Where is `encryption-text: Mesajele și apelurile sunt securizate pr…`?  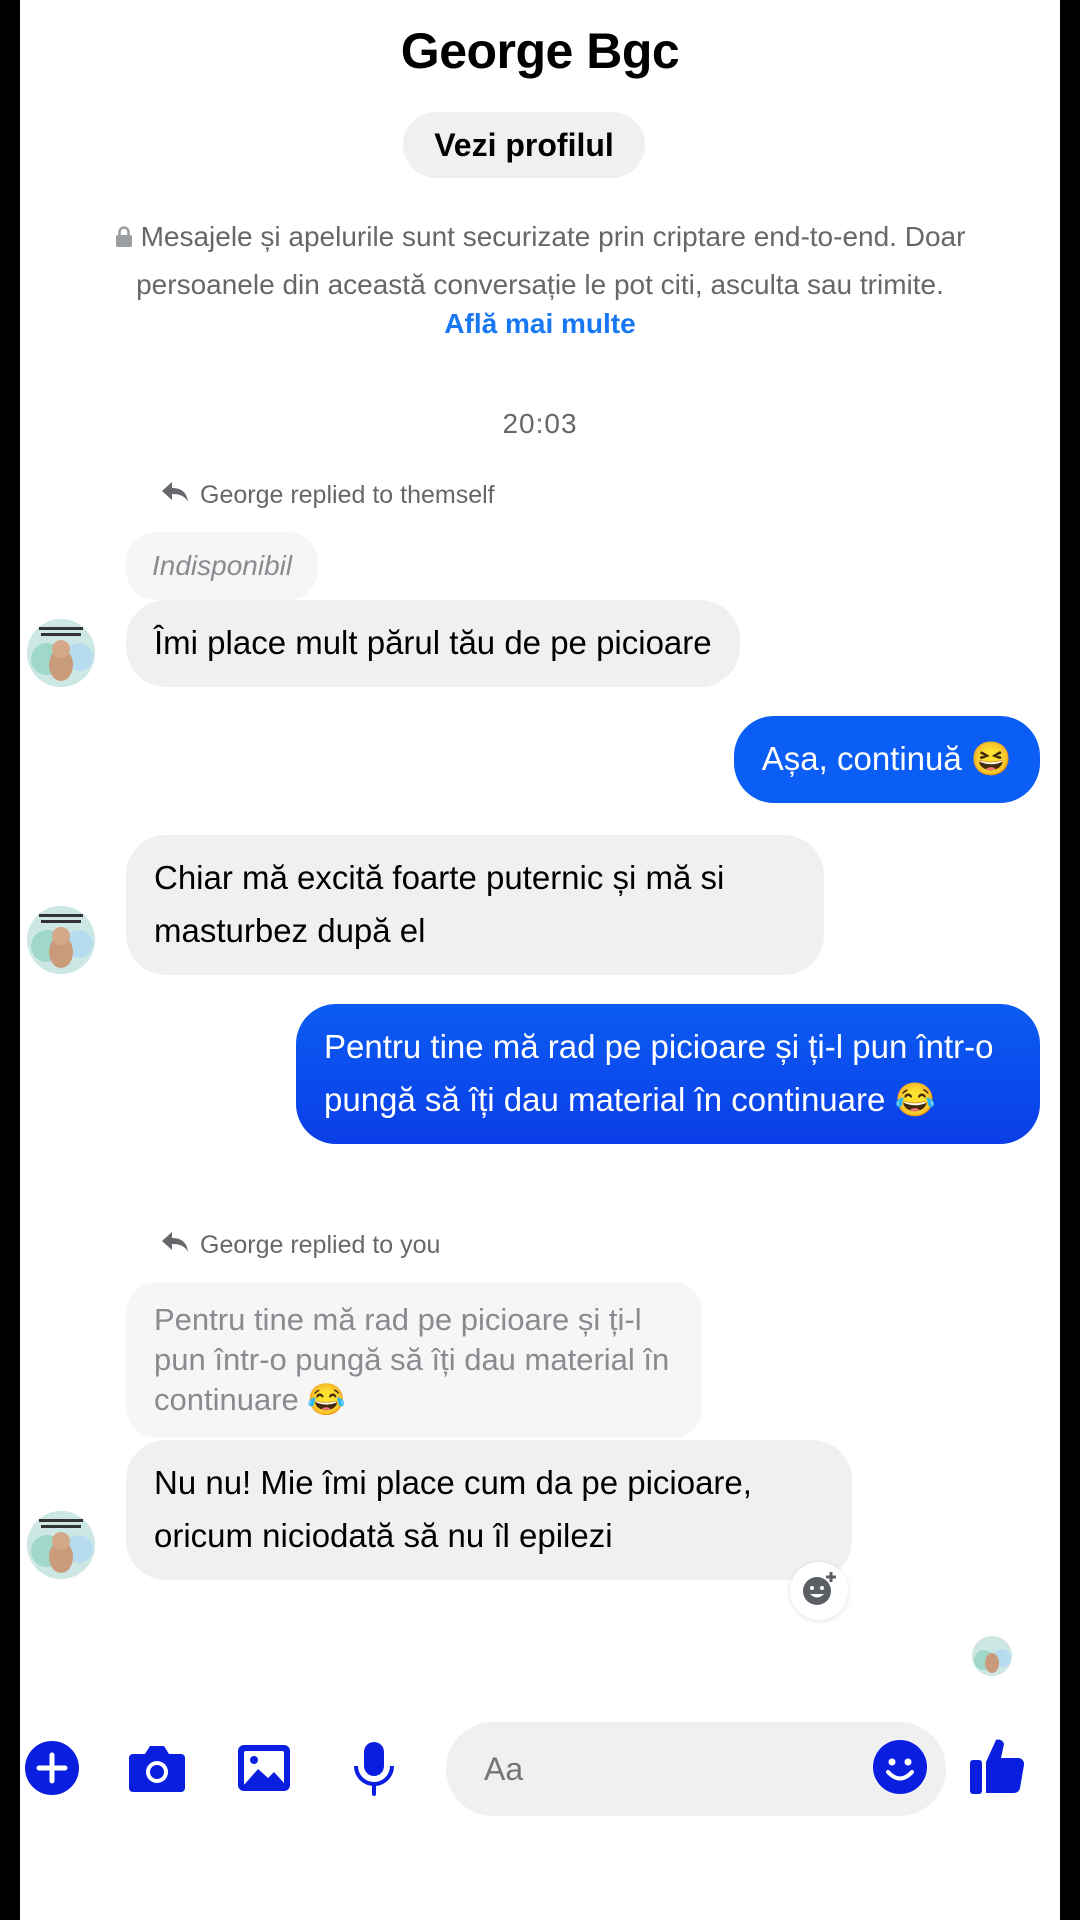
encryption-text: Mesajele și apelurile sunt securizate pr… is located at coordinates (551, 260).